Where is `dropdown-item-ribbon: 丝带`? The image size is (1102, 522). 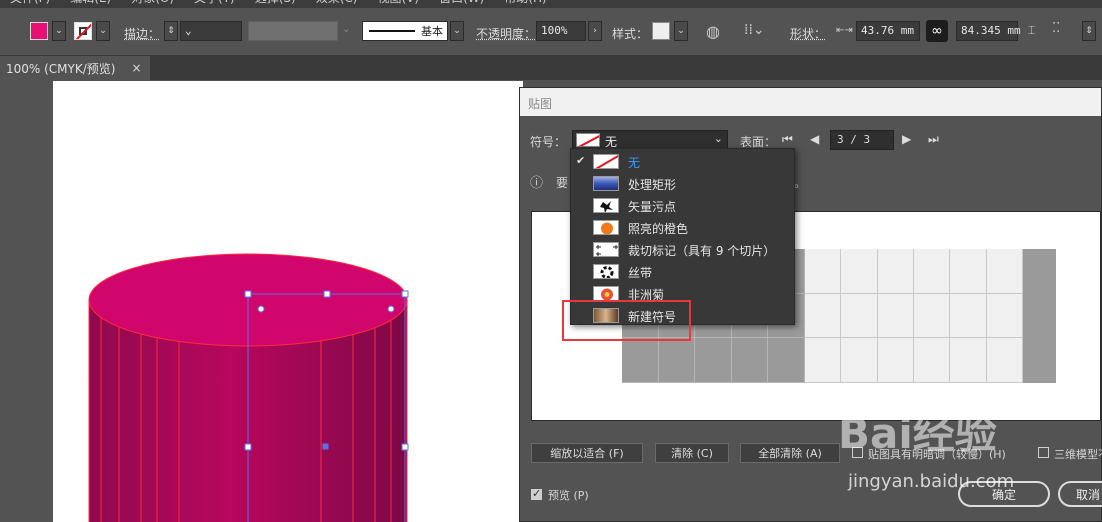 dropdown-item-ribbon: 丝带 is located at coordinates (682, 271).